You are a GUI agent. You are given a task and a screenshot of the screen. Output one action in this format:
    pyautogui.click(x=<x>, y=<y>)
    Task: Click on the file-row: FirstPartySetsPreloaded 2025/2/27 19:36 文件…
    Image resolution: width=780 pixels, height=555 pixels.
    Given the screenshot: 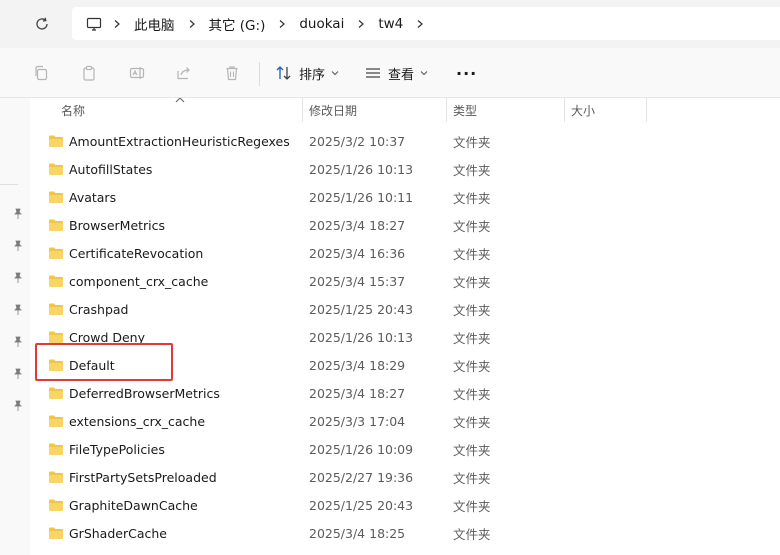 What is the action you would take?
    pyautogui.click(x=405, y=477)
    